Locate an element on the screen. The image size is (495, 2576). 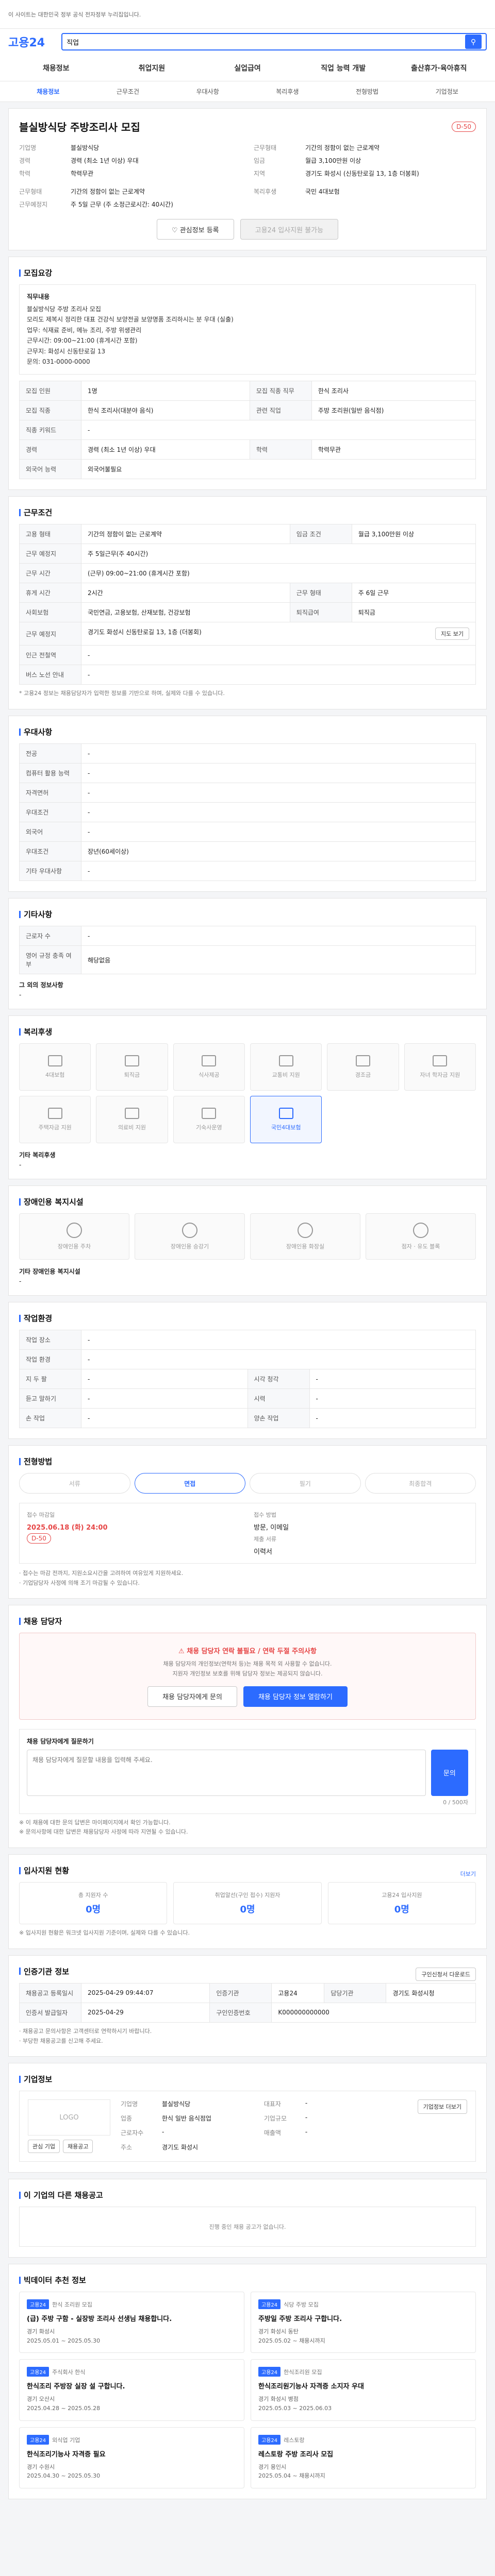
gnb-item-leave: 출산휴가·육아휴직 is located at coordinates (439, 68).